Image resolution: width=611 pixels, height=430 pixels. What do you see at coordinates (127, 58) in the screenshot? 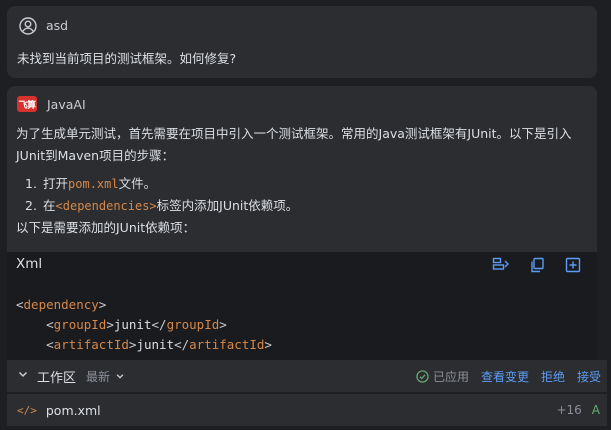
I see `user-message-text: 未找到当前项目的测试框架。如何修复?` at bounding box center [127, 58].